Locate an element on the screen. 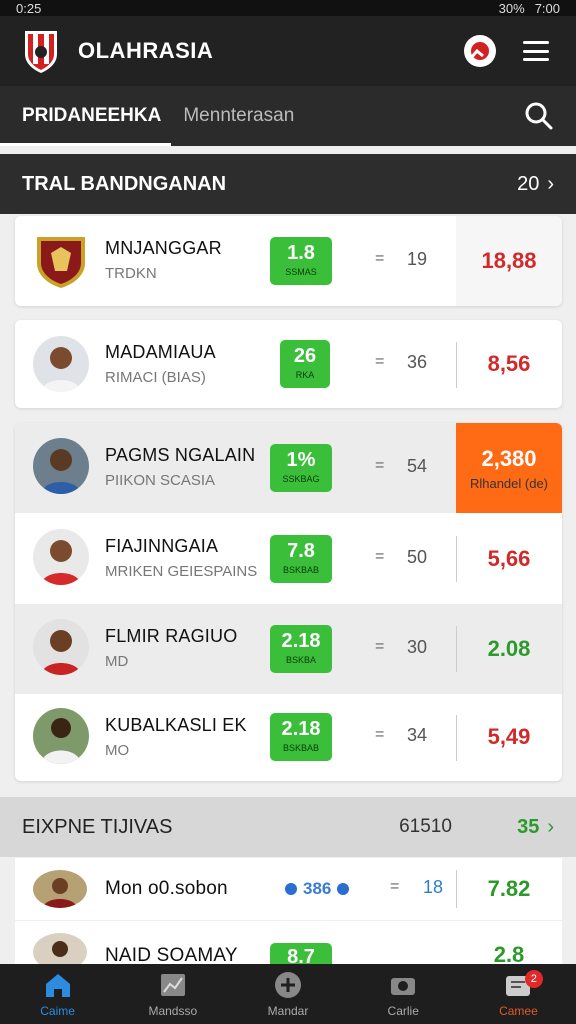  add-icon is located at coordinates (288, 985).